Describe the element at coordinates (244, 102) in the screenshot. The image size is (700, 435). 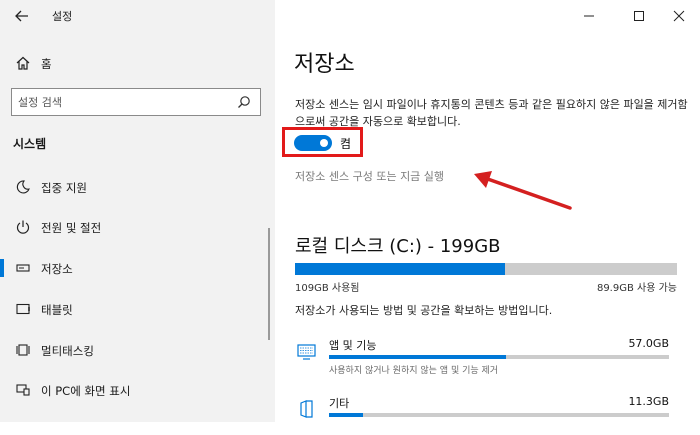
I see `search-icon` at that location.